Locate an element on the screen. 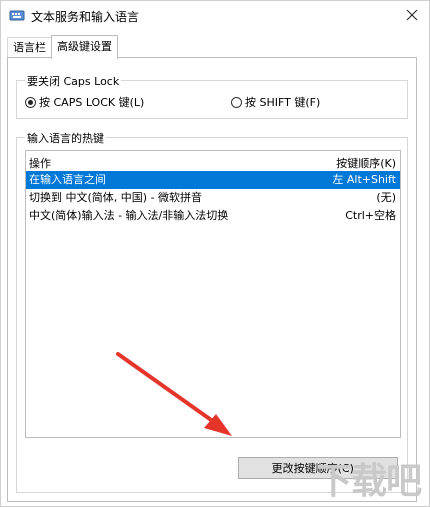  radio-checked-icon is located at coordinates (30, 102).